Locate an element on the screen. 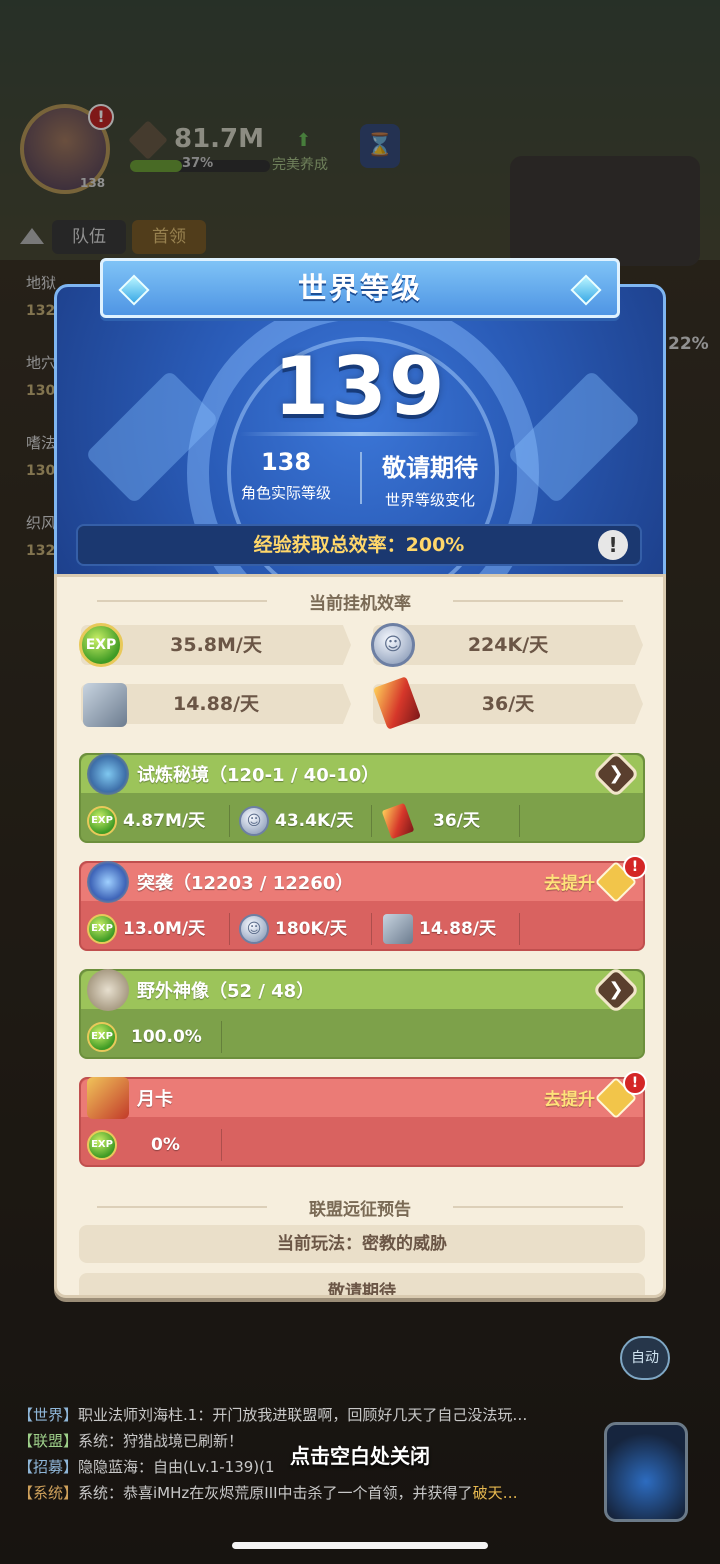 The width and height of the screenshot is (720, 1564). popup-title-ribbon: 世界等级 is located at coordinates (360, 288).